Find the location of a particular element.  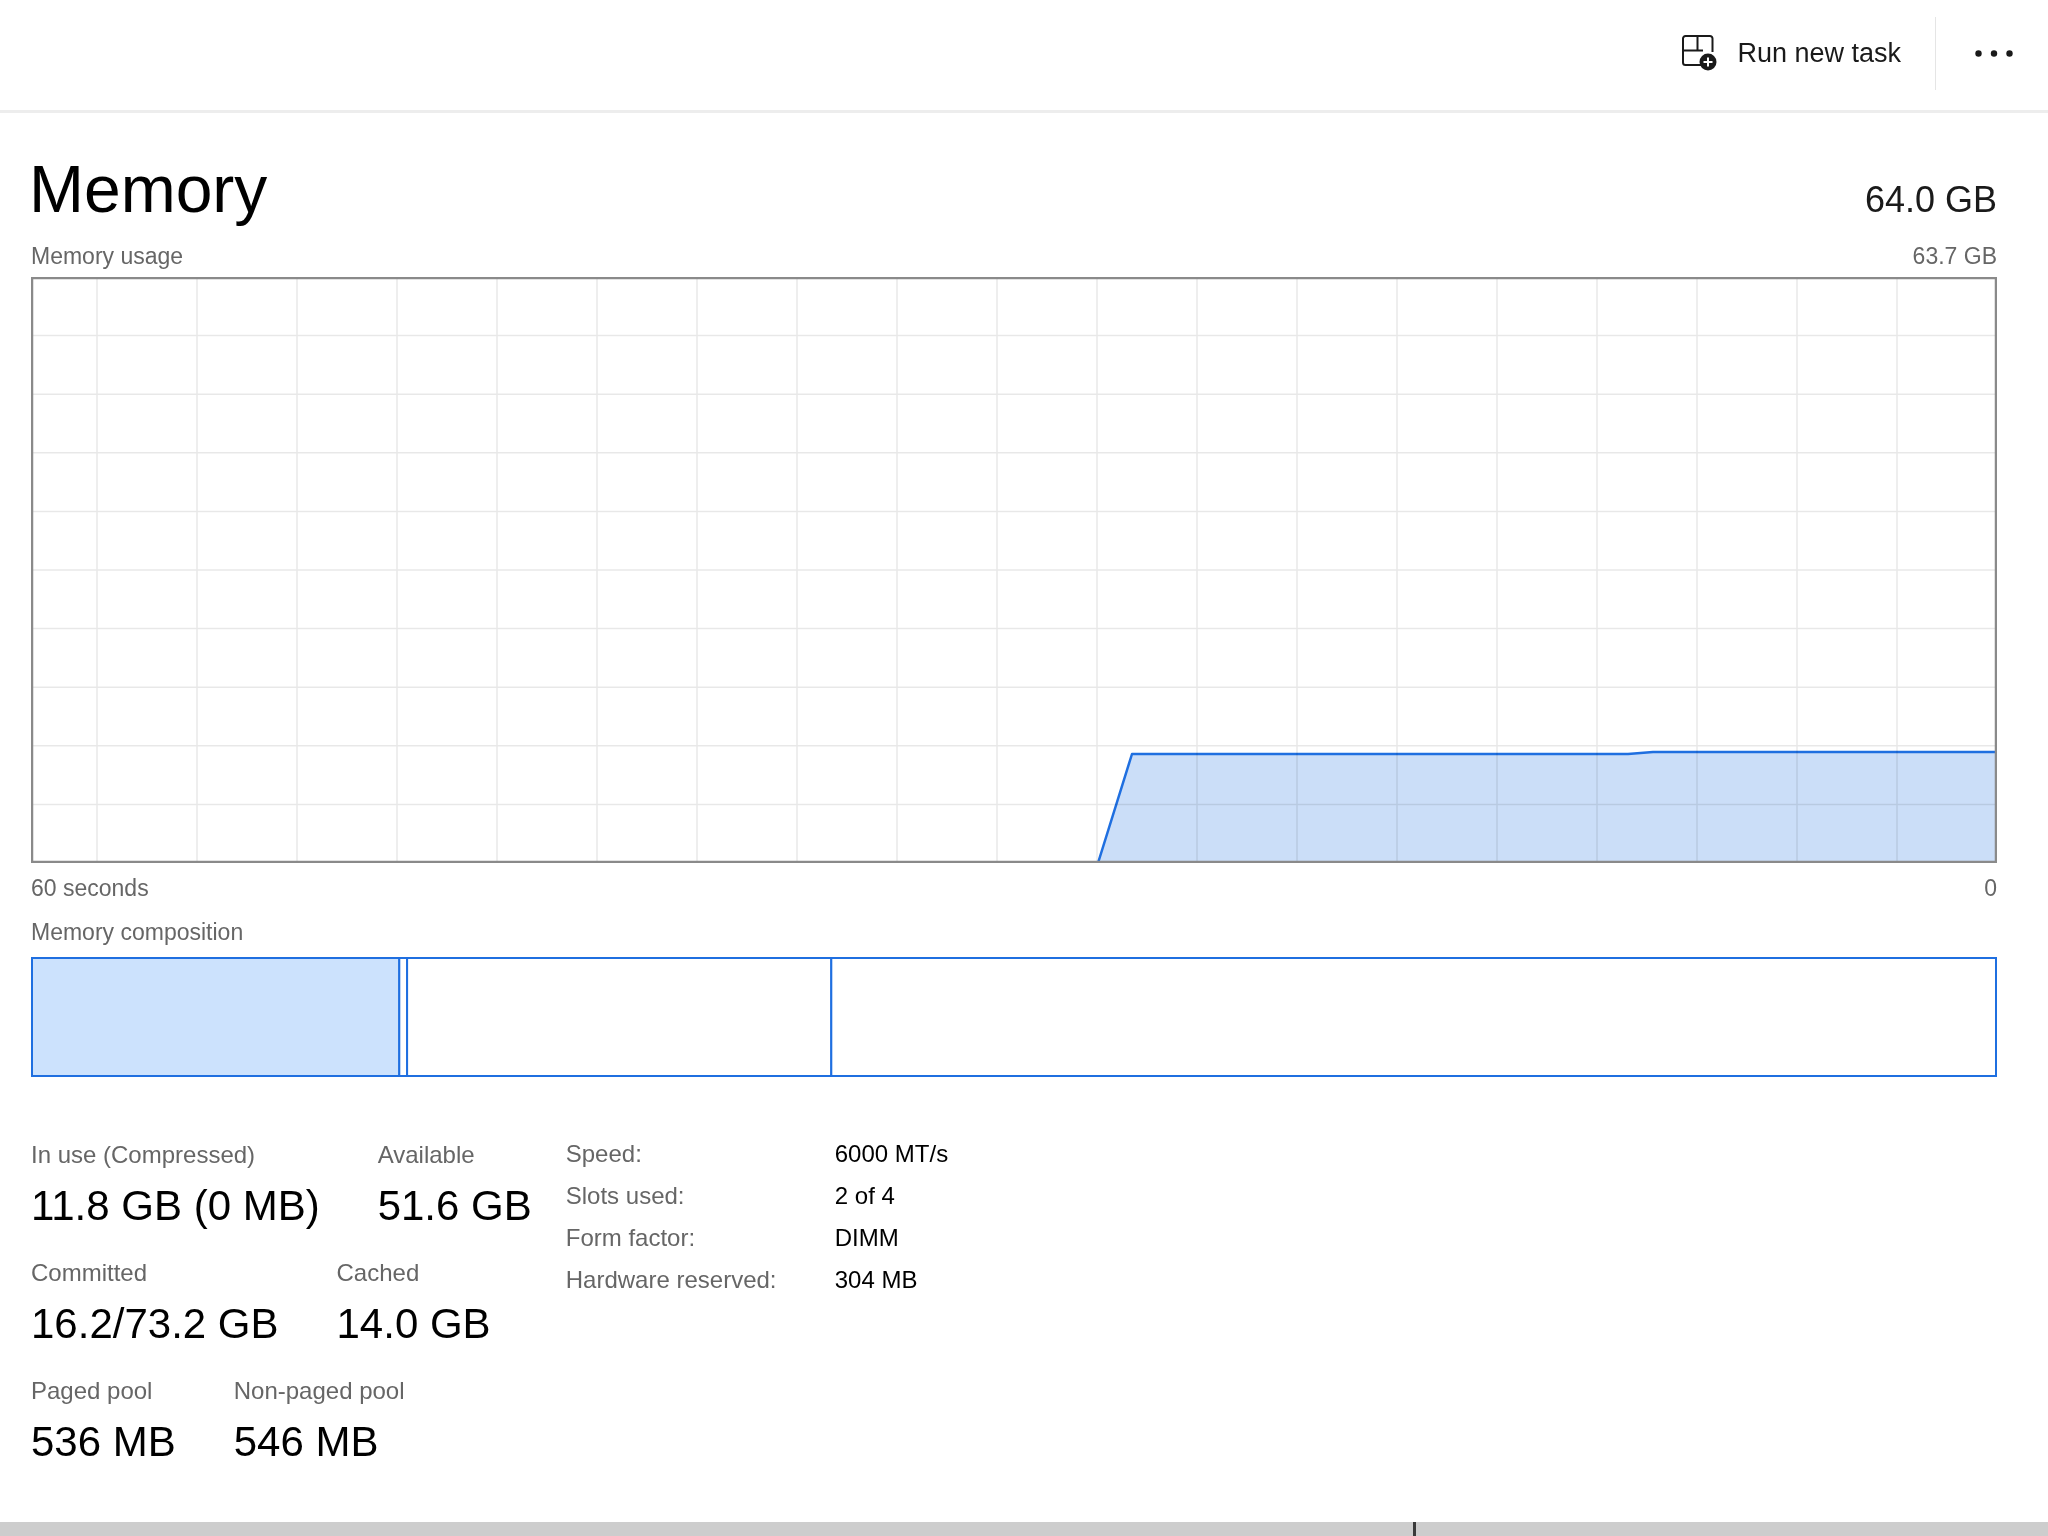

total-memory: 64.0 GB is located at coordinates (1930, 200).